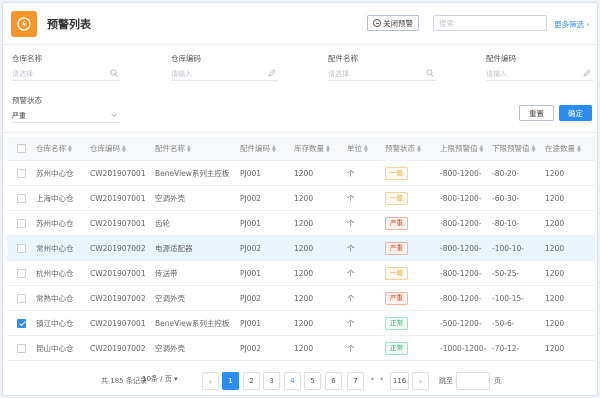 The image size is (600, 398). I want to click on col-header: 库存数量 ▲ ▼, so click(312, 148).